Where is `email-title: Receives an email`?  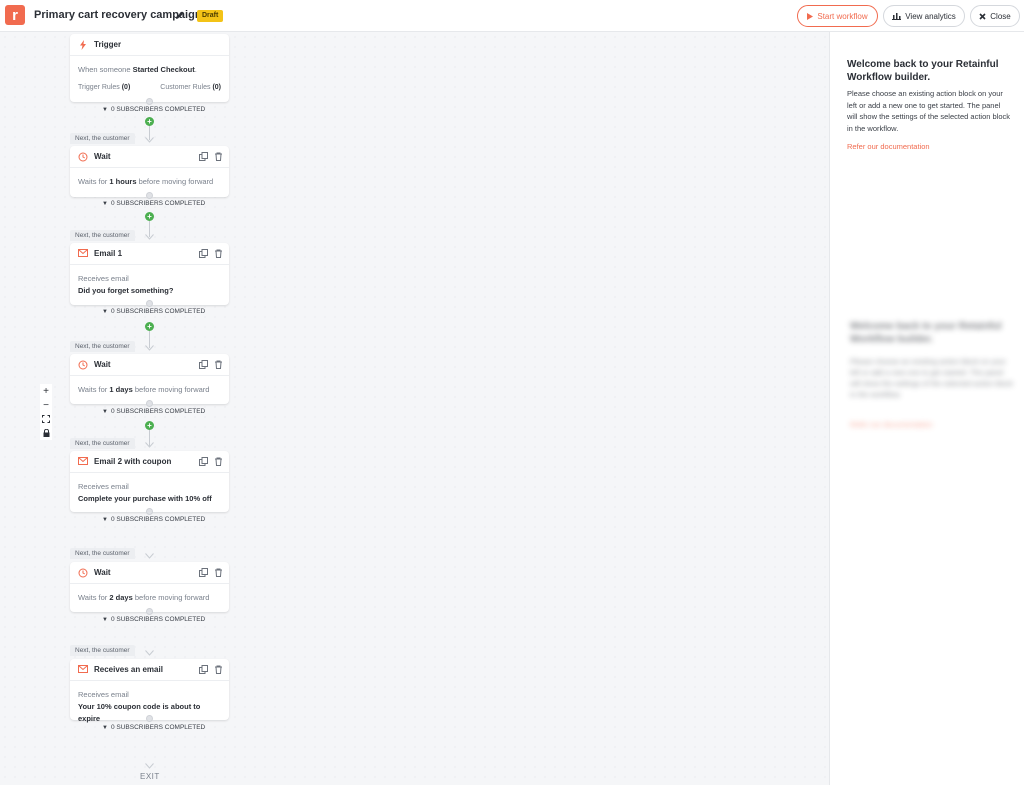 email-title: Receives an email is located at coordinates (128, 669).